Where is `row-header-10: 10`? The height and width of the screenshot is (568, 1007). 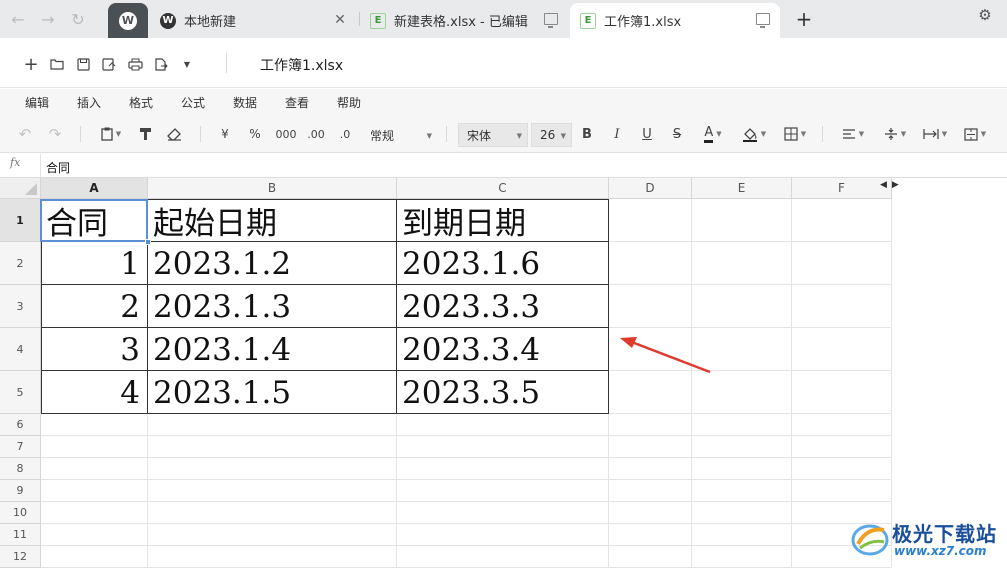 row-header-10: 10 is located at coordinates (20, 513).